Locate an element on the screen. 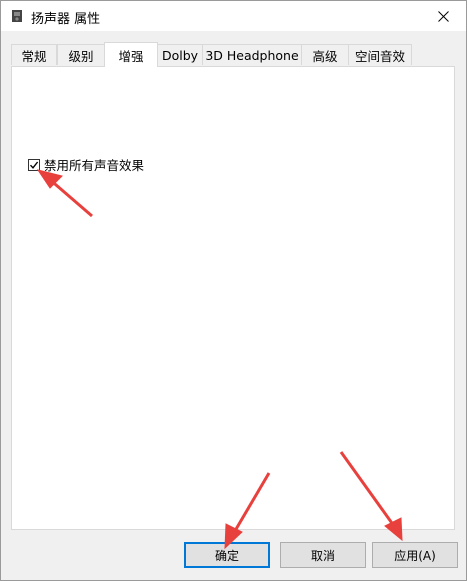 Image resolution: width=467 pixels, height=581 pixels. close-button is located at coordinates (443, 16).